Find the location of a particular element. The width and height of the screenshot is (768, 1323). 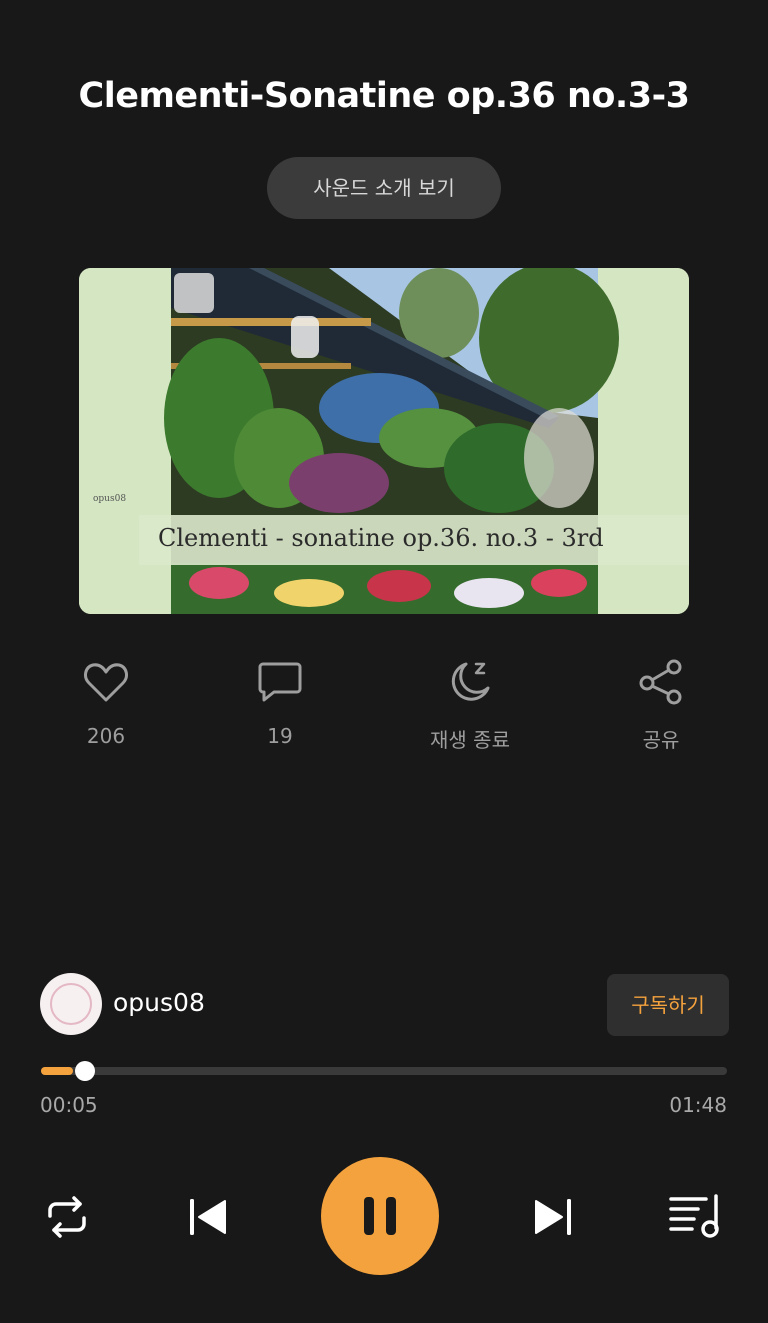

comment-count: 19 is located at coordinates (280, 736).